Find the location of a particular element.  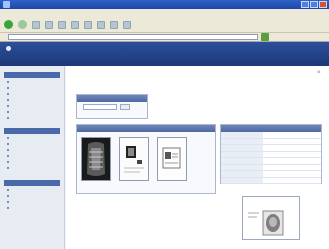

row-key is located at coordinates (242, 180).